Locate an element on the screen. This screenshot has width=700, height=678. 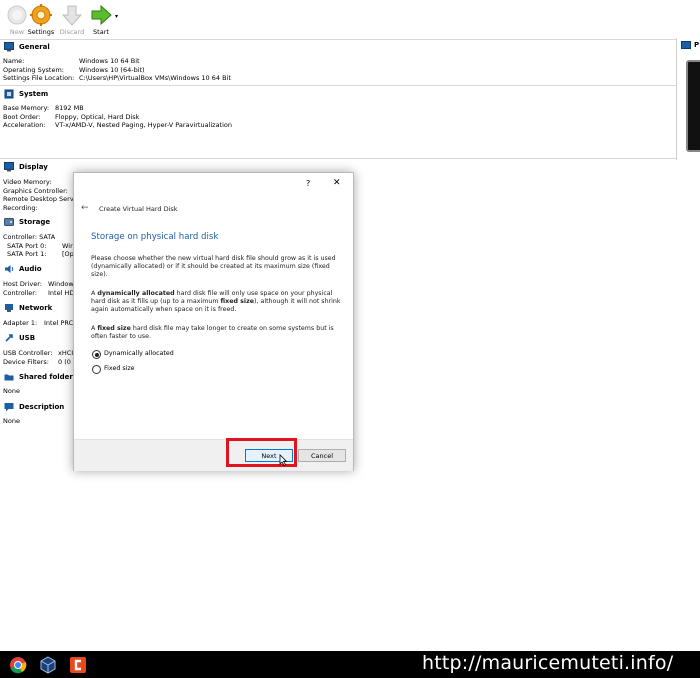
dynamically-allocated-label: Dynamically allocated is located at coordinates (139, 353).